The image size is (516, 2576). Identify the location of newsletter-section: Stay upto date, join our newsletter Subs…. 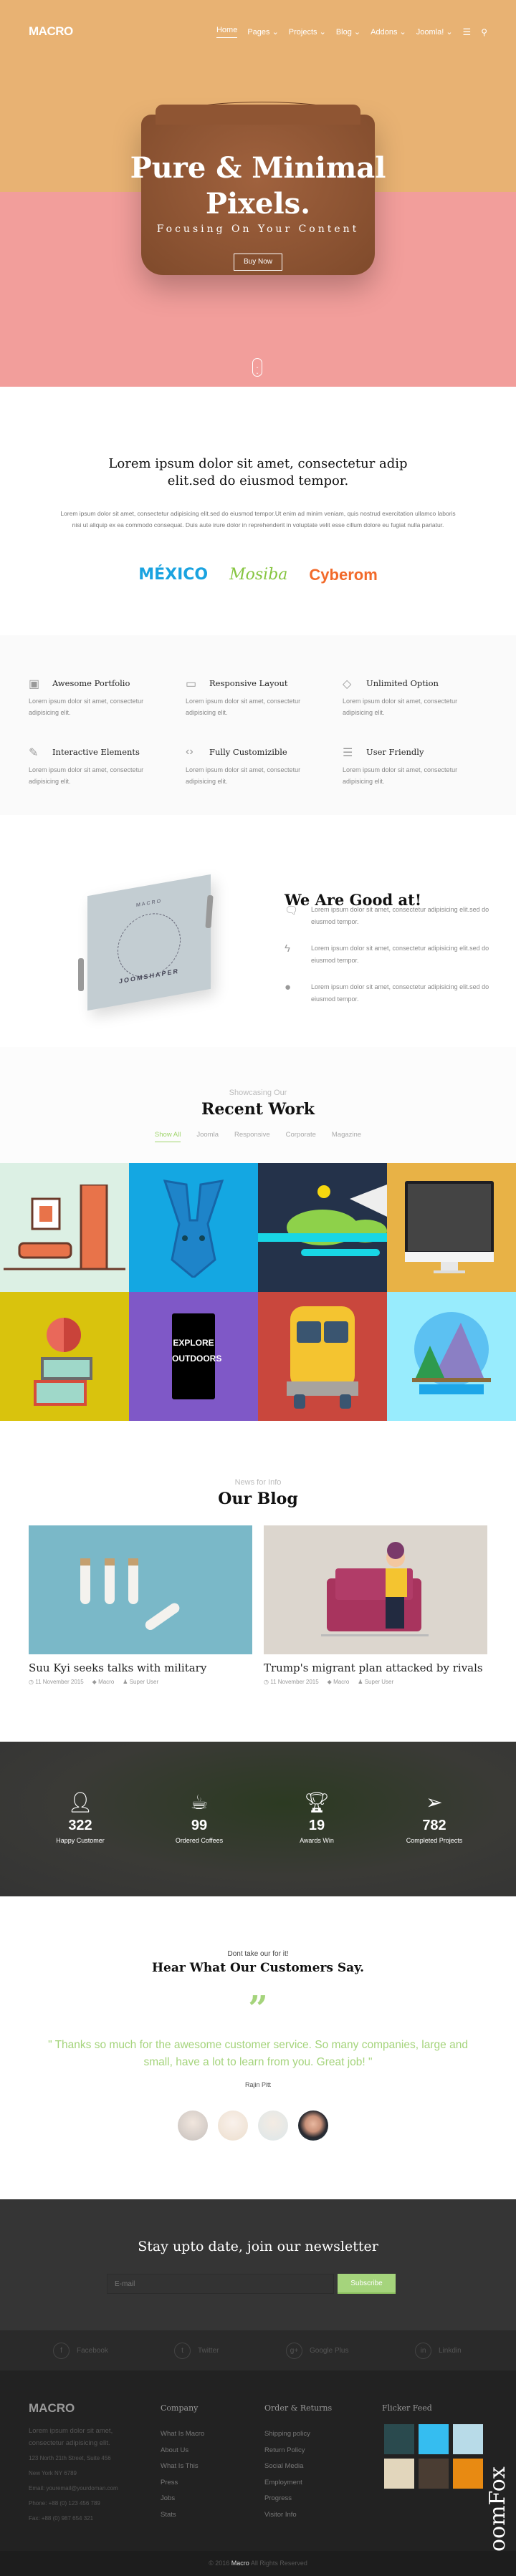
(258, 2264).